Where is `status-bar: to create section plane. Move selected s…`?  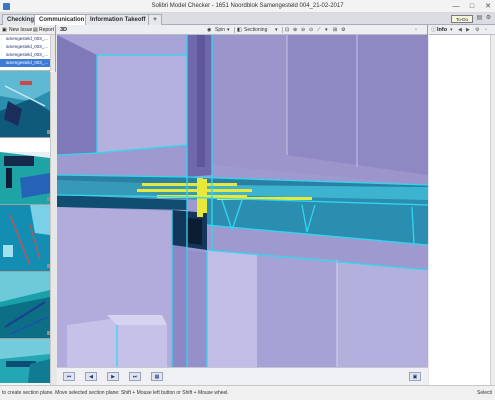
status-bar: to create section plane. Move selected s… is located at coordinates (247, 392).